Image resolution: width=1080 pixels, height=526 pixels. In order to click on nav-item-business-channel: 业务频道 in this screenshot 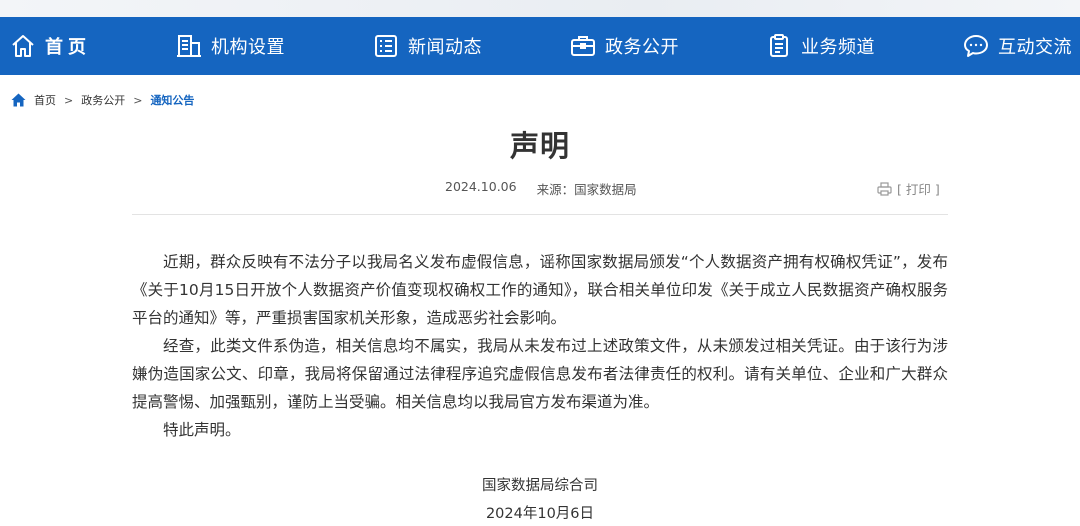, I will do `click(820, 46)`.